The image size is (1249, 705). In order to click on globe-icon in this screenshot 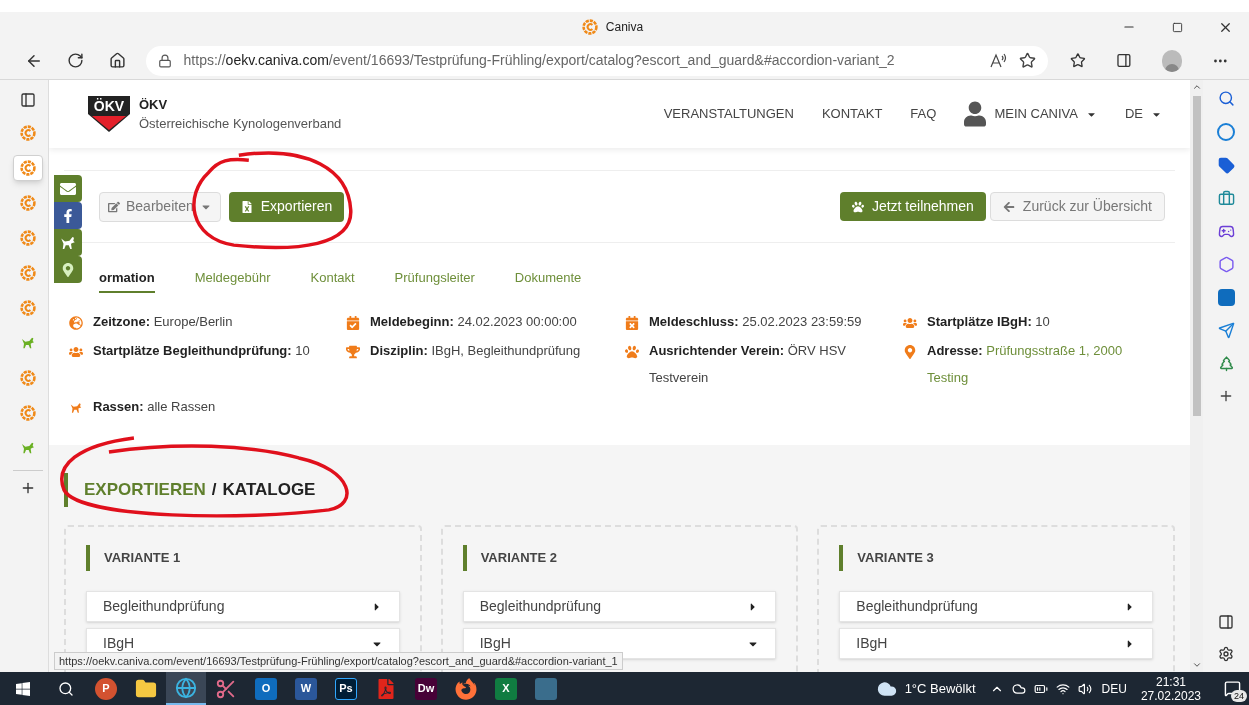, I will do `click(76, 323)`.